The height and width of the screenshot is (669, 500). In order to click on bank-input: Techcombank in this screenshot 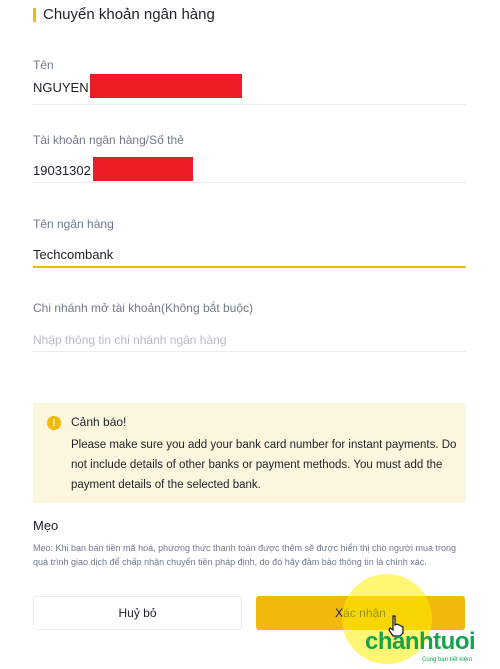, I will do `click(73, 254)`.